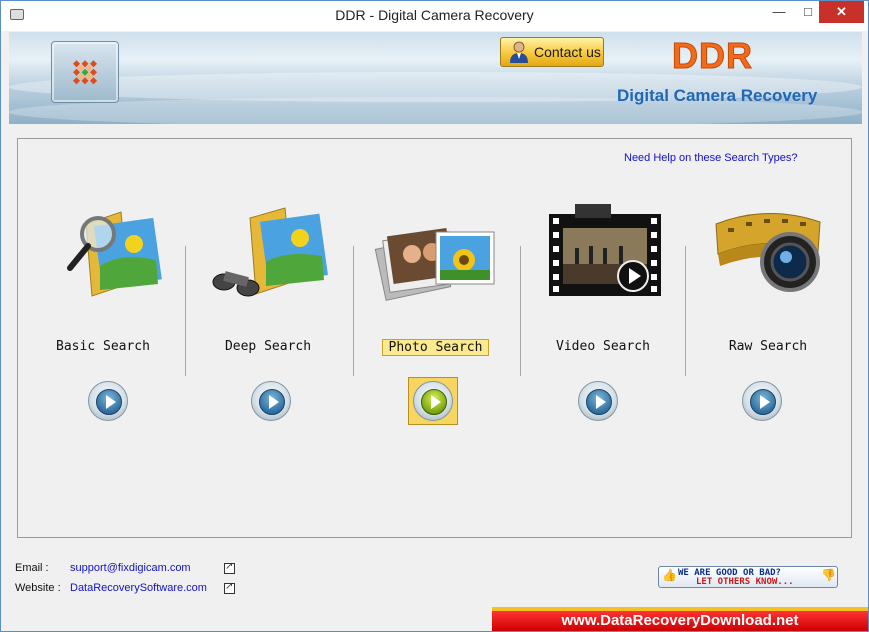 The height and width of the screenshot is (632, 869). I want to click on website-row: Website : DataRecoverySoftware.com, so click(145, 589).